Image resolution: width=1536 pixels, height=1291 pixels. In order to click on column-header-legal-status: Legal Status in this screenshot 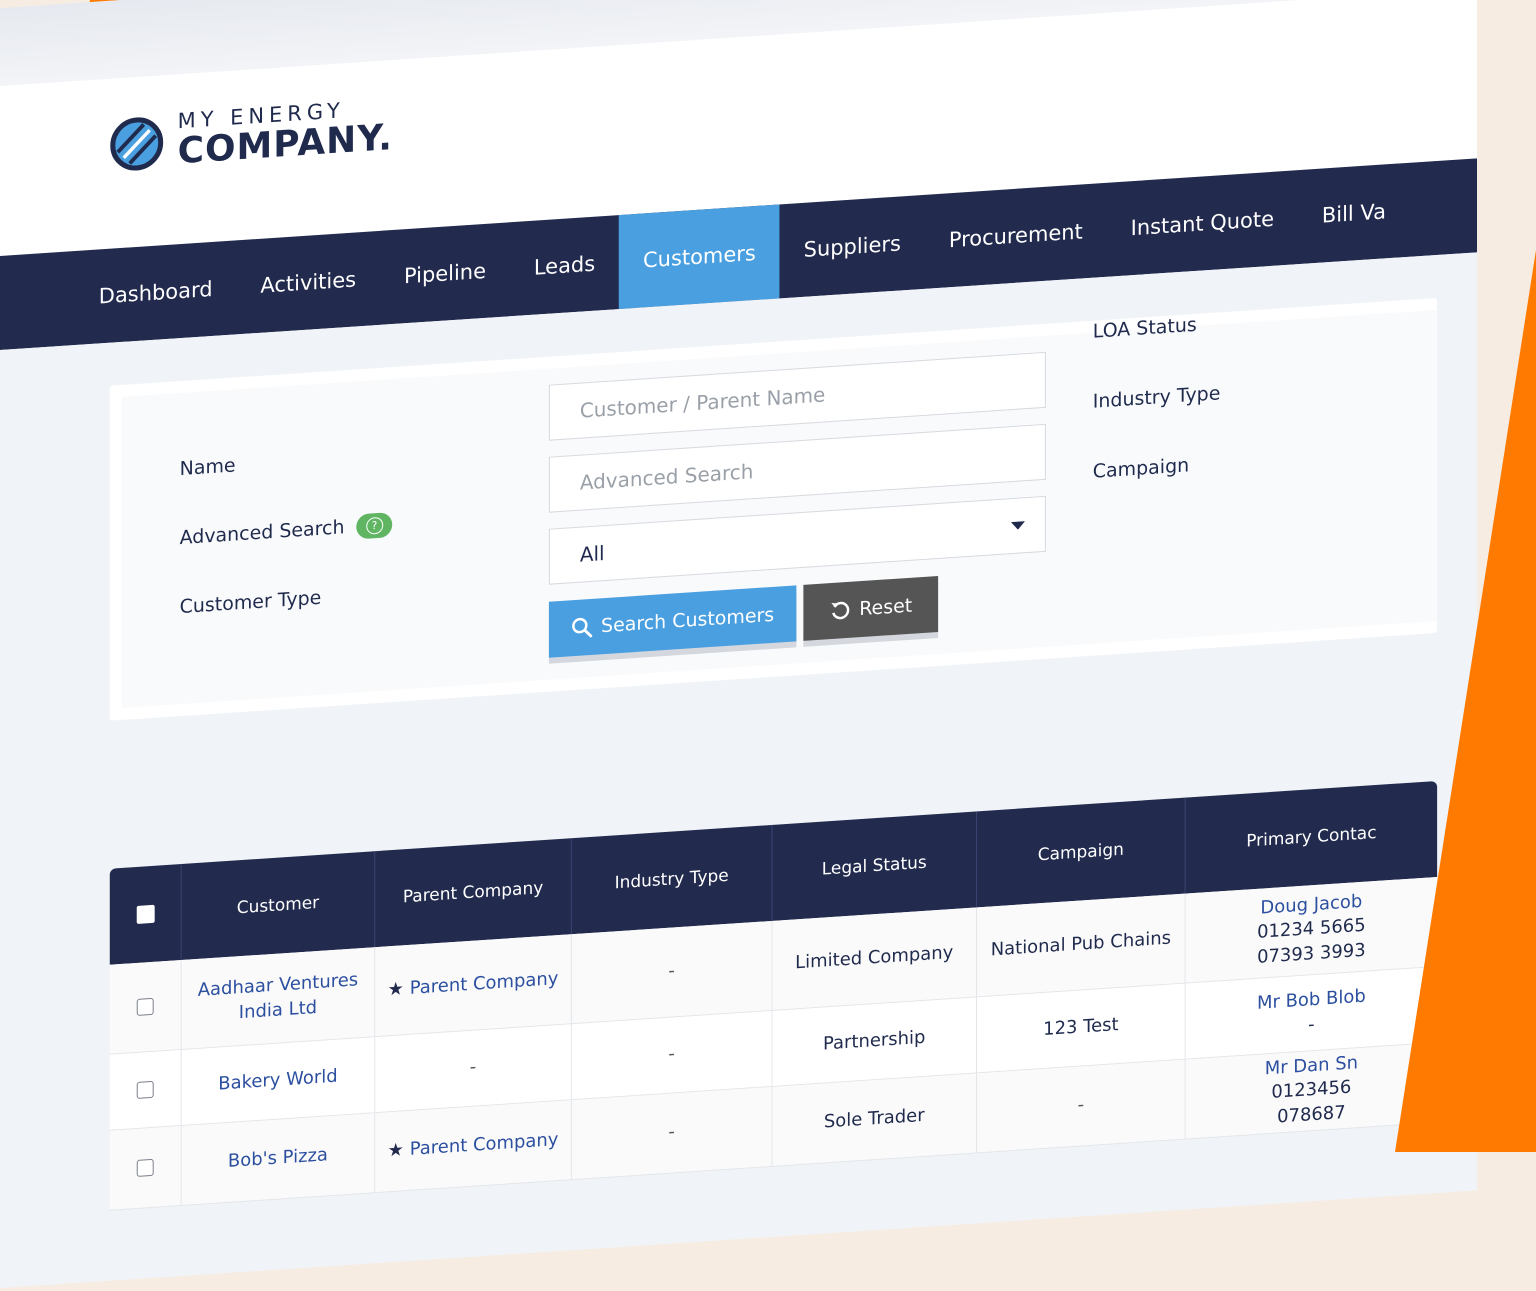, I will do `click(875, 866)`.